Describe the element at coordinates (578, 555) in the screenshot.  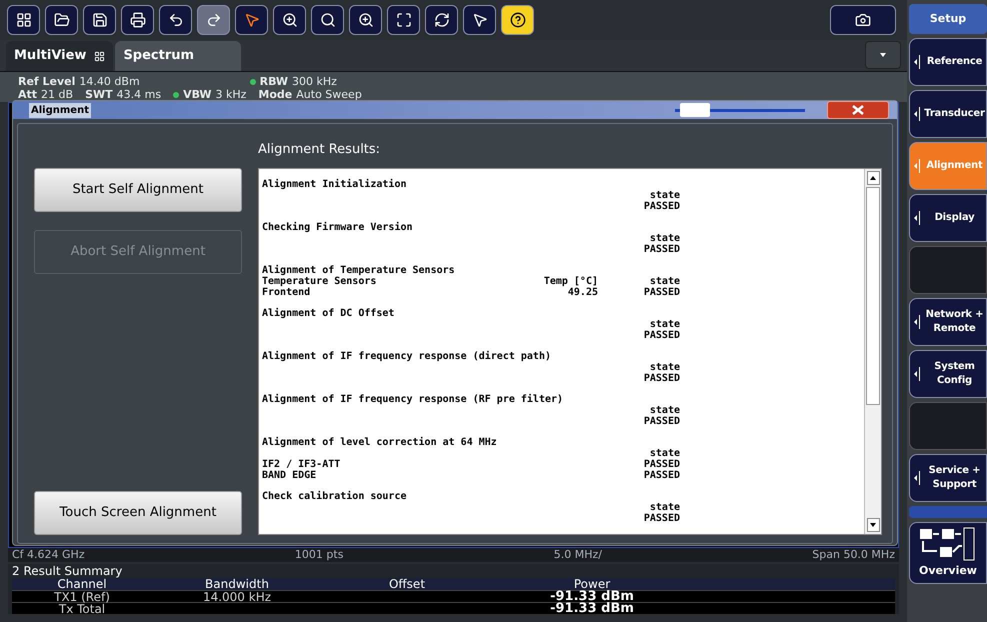
I see `diagram-footer-text: 5.0 MHz/` at that location.